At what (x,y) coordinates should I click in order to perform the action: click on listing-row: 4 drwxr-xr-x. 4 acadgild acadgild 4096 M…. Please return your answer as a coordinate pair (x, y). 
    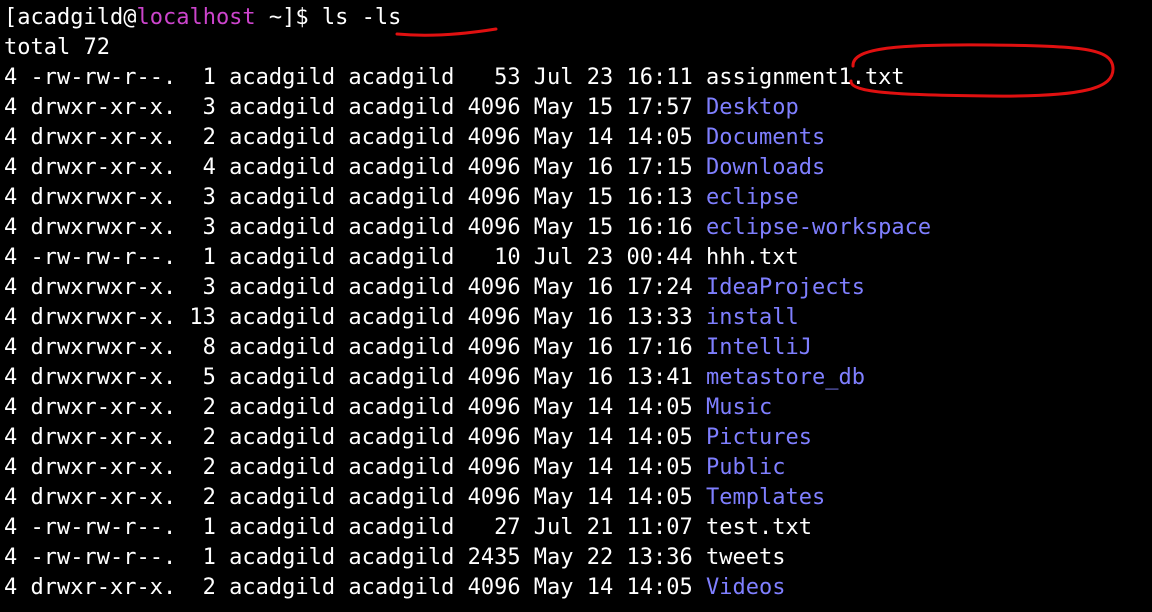
    Looking at the image, I should click on (467, 168).